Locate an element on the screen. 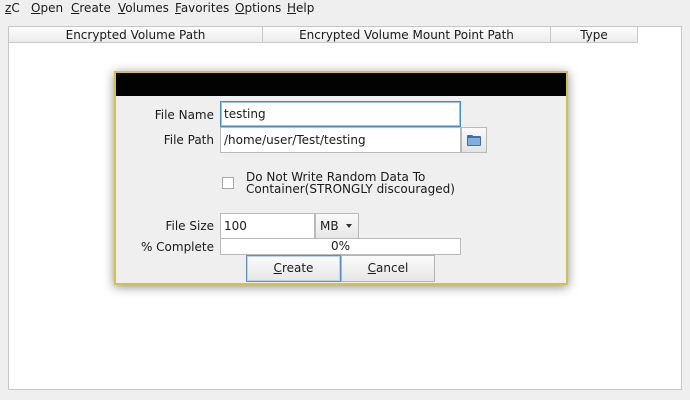 This screenshot has height=400, width=690. no-random-data-label-line2: Container(STRONGLY discouraged) is located at coordinates (350, 189).